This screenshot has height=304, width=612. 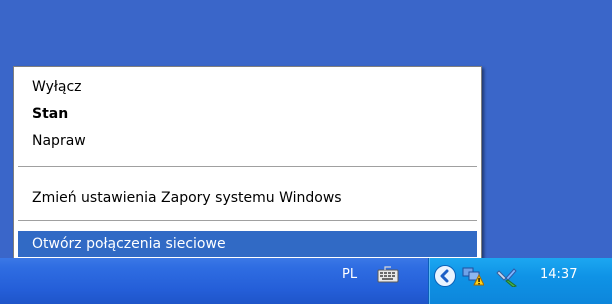 What do you see at coordinates (247, 114) in the screenshot?
I see `menu-item-status: Stan` at bounding box center [247, 114].